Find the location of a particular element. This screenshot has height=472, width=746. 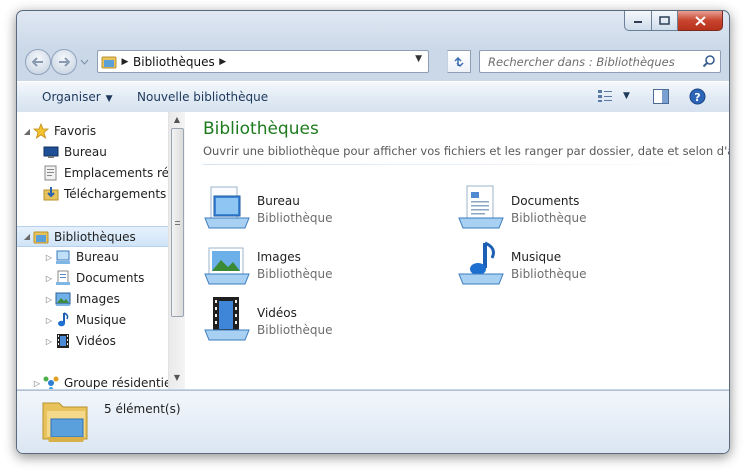

back-arrow-icon is located at coordinates (37, 62).